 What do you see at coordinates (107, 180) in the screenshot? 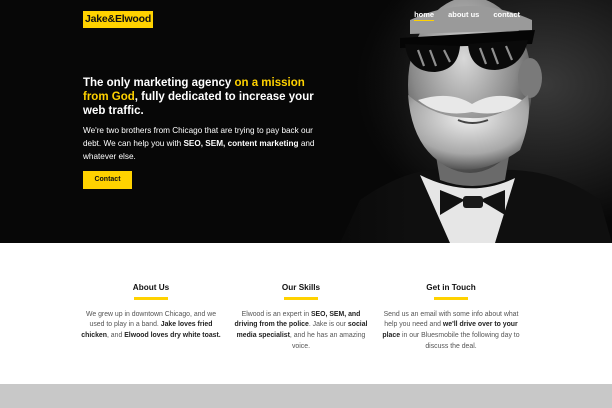
I see `contact-button: Contact` at bounding box center [107, 180].